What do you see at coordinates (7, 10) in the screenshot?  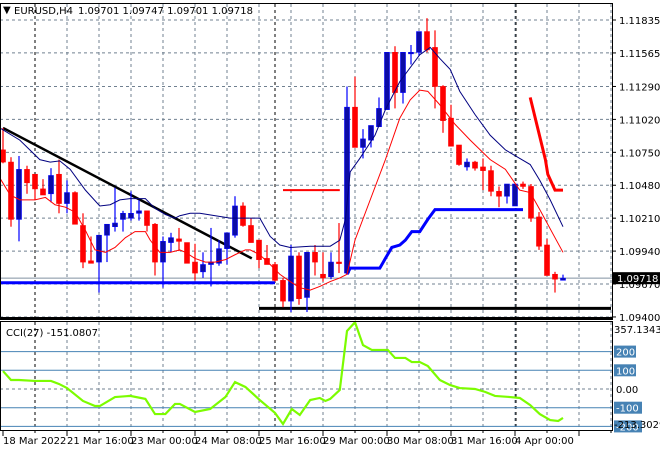 I see `collapse-arrow-icon: ▼` at bounding box center [7, 10].